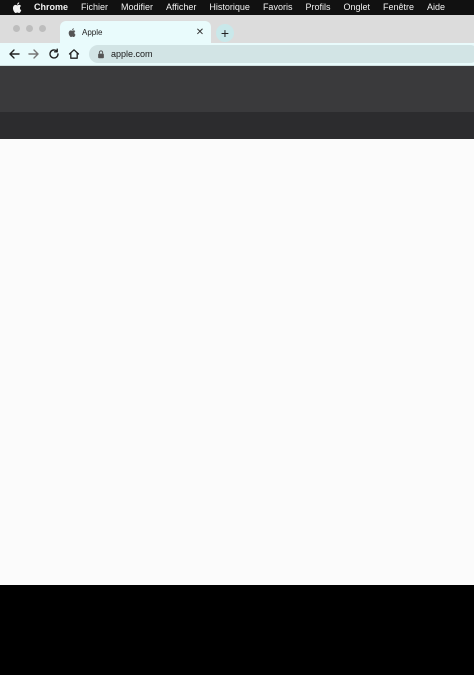  I want to click on tab-apple: Apple ✕, so click(135, 32).